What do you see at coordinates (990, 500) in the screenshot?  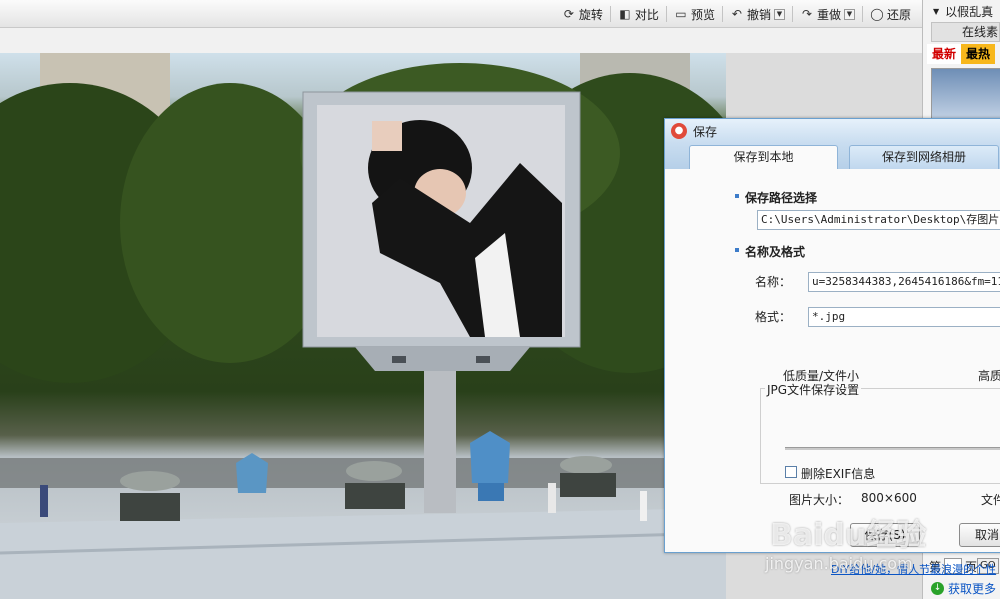 I see `file-size-label: 文件` at bounding box center [990, 500].